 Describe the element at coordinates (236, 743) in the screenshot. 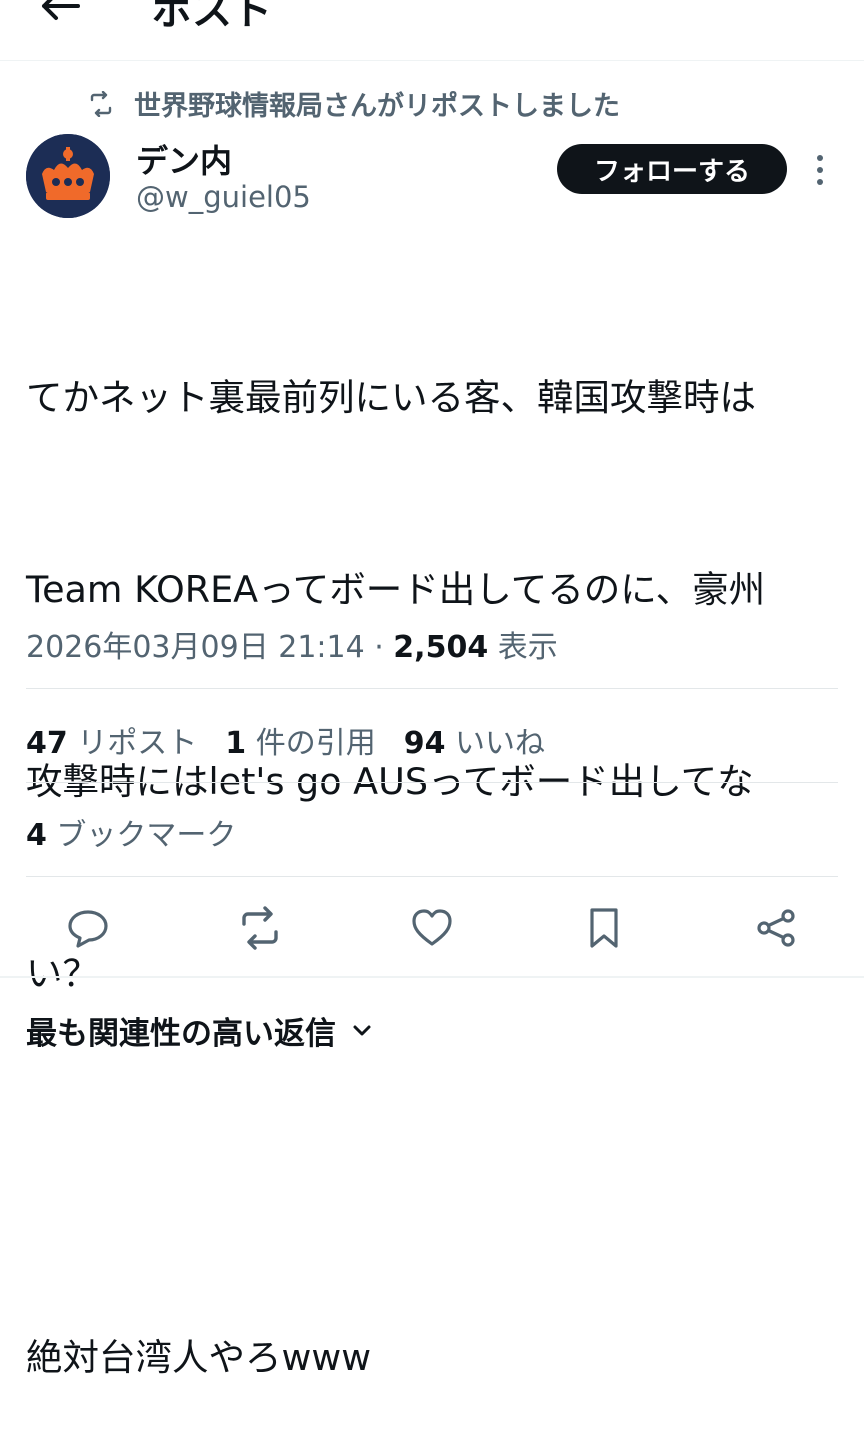

I see `quotes-count: 1` at that location.